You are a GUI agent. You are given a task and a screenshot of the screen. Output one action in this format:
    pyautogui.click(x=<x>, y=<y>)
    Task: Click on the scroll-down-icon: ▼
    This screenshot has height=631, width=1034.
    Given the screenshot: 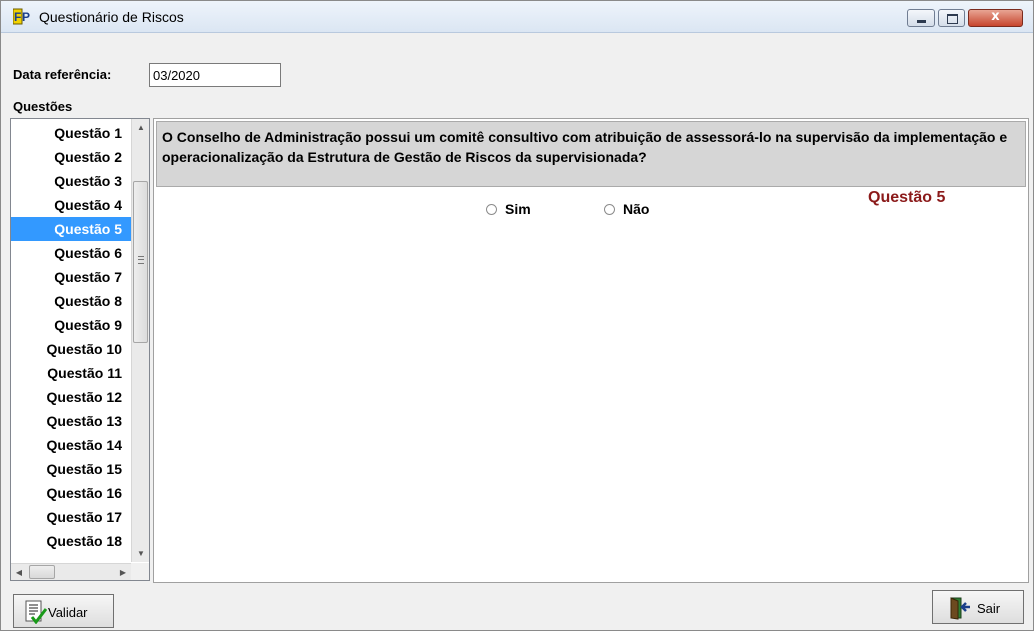 What is the action you would take?
    pyautogui.click(x=140, y=553)
    